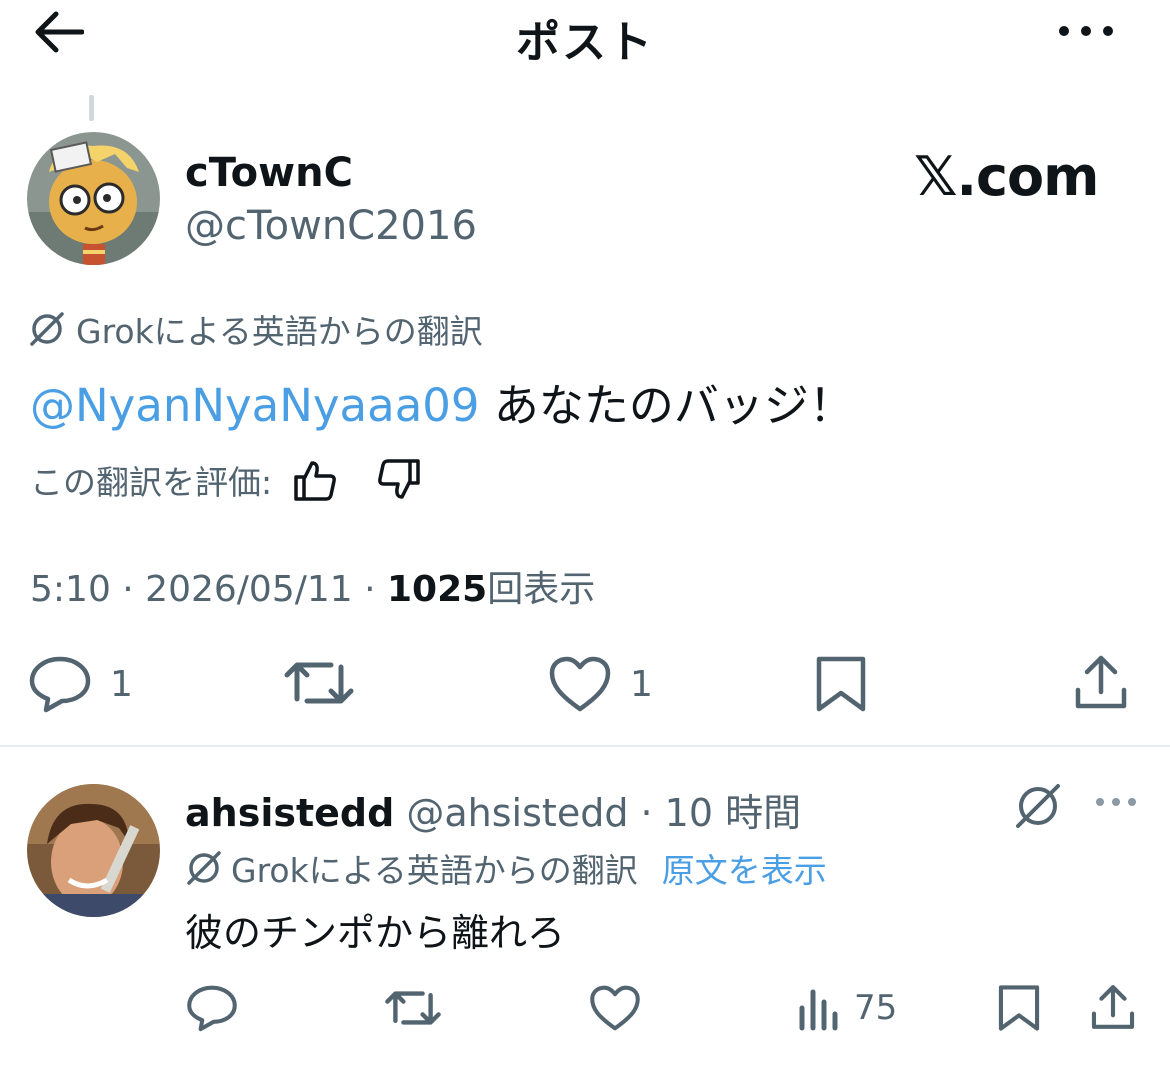 The height and width of the screenshot is (1078, 1170). I want to click on reply-button, so click(212, 1008).